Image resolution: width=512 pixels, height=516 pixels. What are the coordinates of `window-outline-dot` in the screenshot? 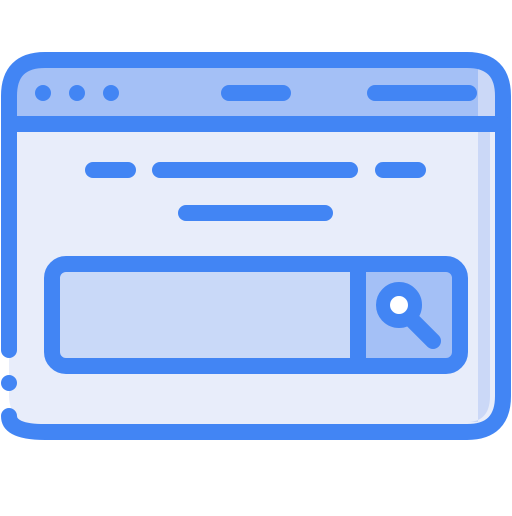 It's located at (9, 383).